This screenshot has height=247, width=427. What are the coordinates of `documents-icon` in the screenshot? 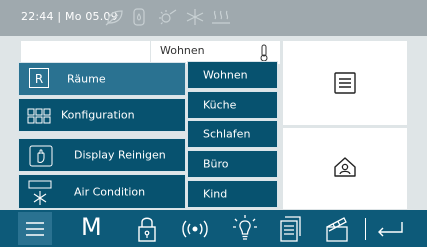 It's located at (290, 229).